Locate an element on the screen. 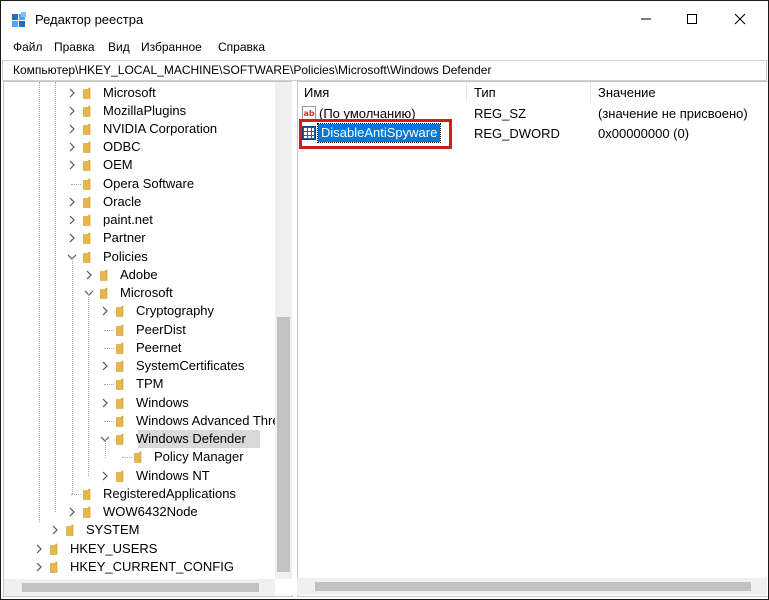 Image resolution: width=769 pixels, height=600 pixels. tree-vertical-scroll-thumb is located at coordinates (283, 444).